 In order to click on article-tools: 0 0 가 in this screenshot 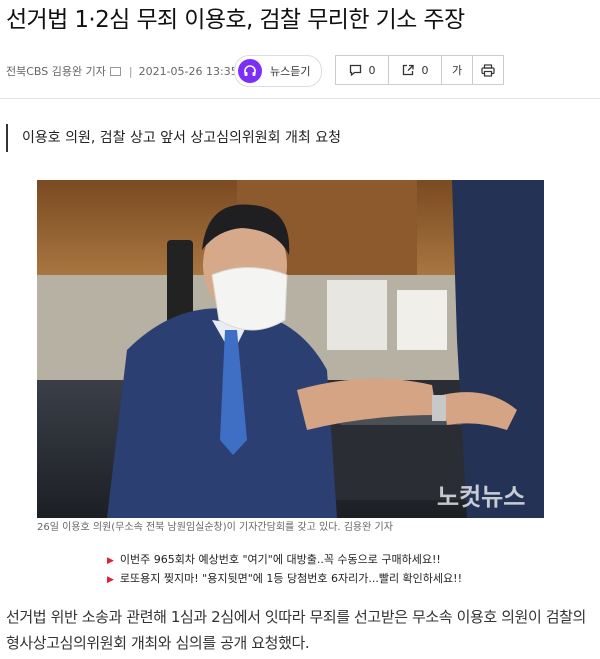, I will do `click(419, 70)`.